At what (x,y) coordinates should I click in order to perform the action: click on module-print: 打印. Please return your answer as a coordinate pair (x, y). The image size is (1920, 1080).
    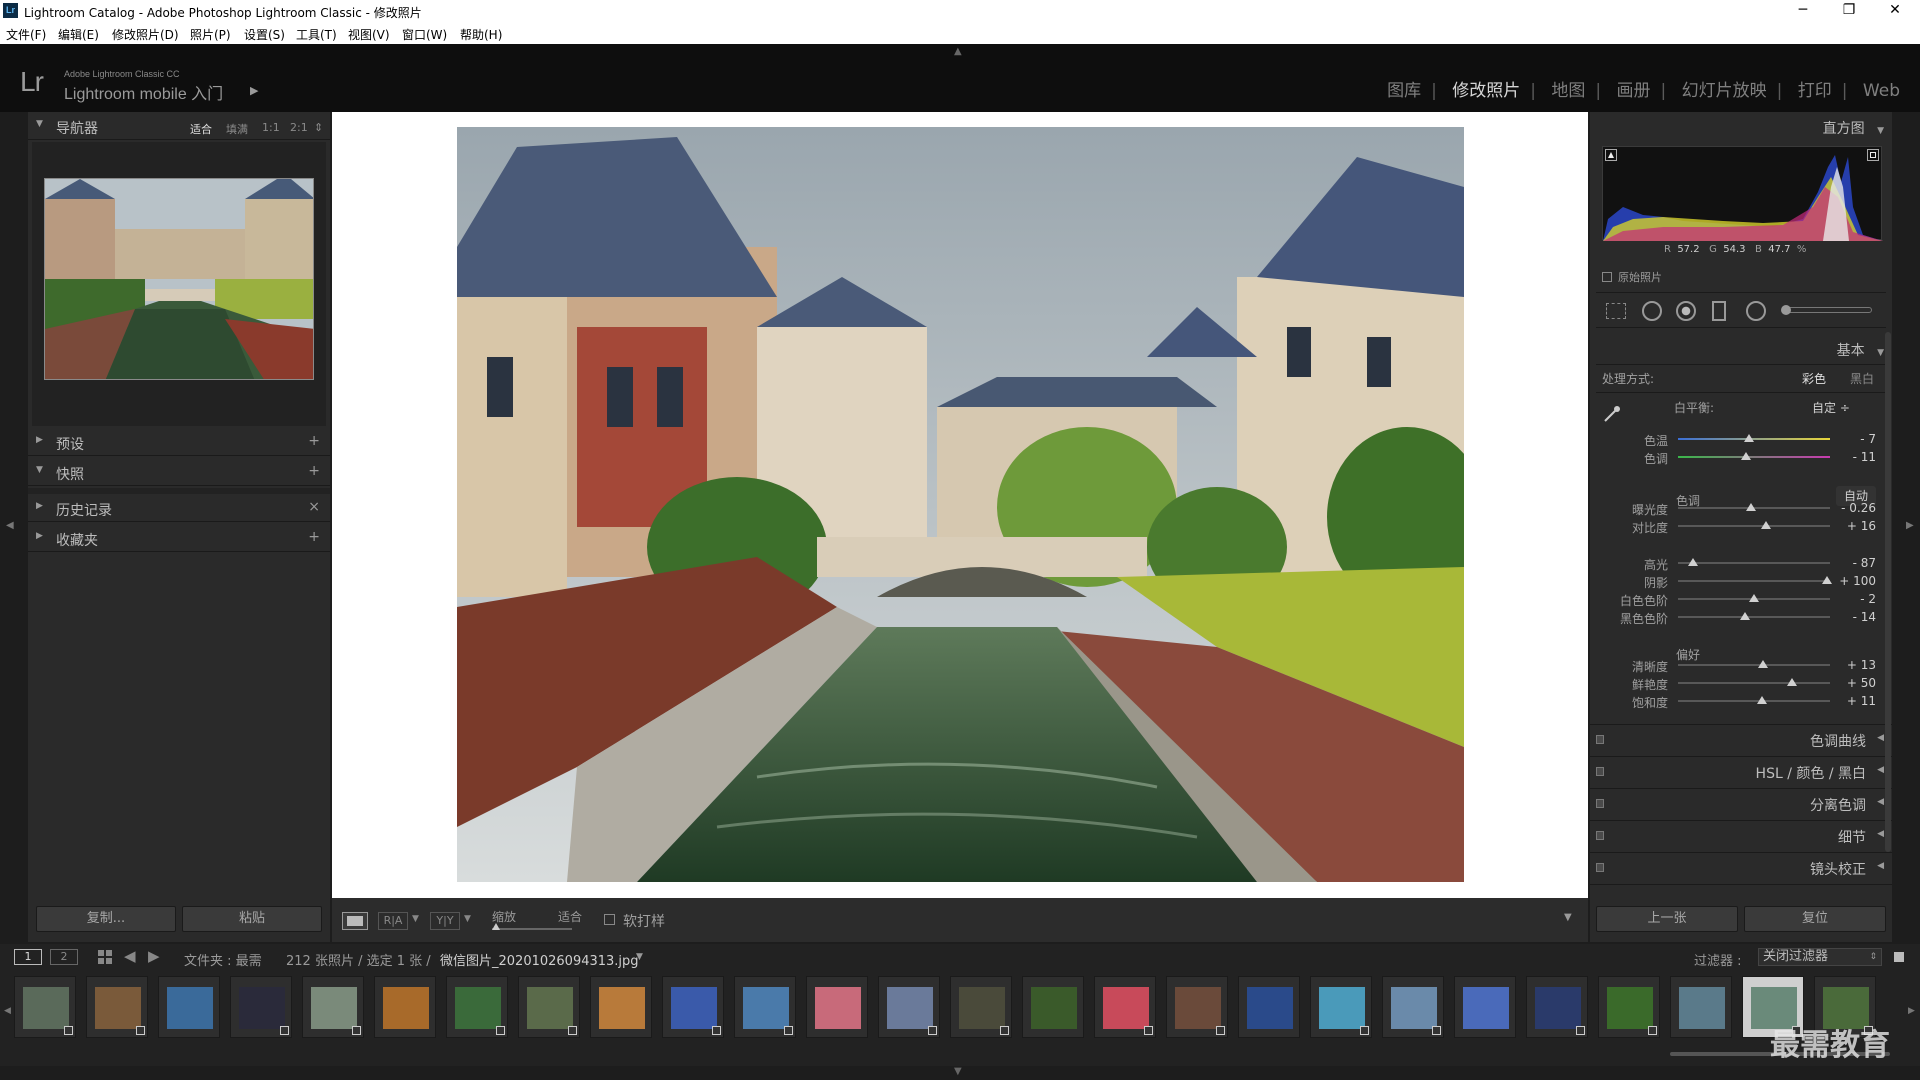
    Looking at the image, I should click on (1815, 91).